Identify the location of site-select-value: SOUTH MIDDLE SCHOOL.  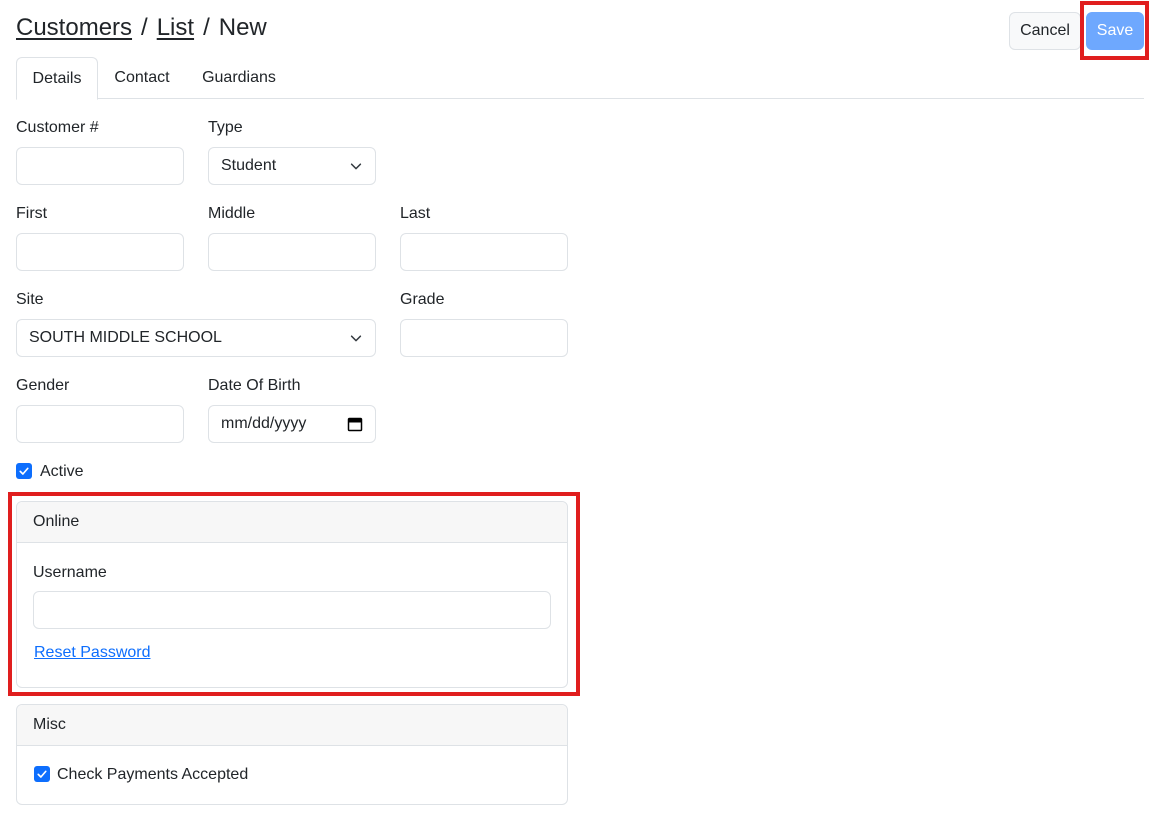
(125, 337).